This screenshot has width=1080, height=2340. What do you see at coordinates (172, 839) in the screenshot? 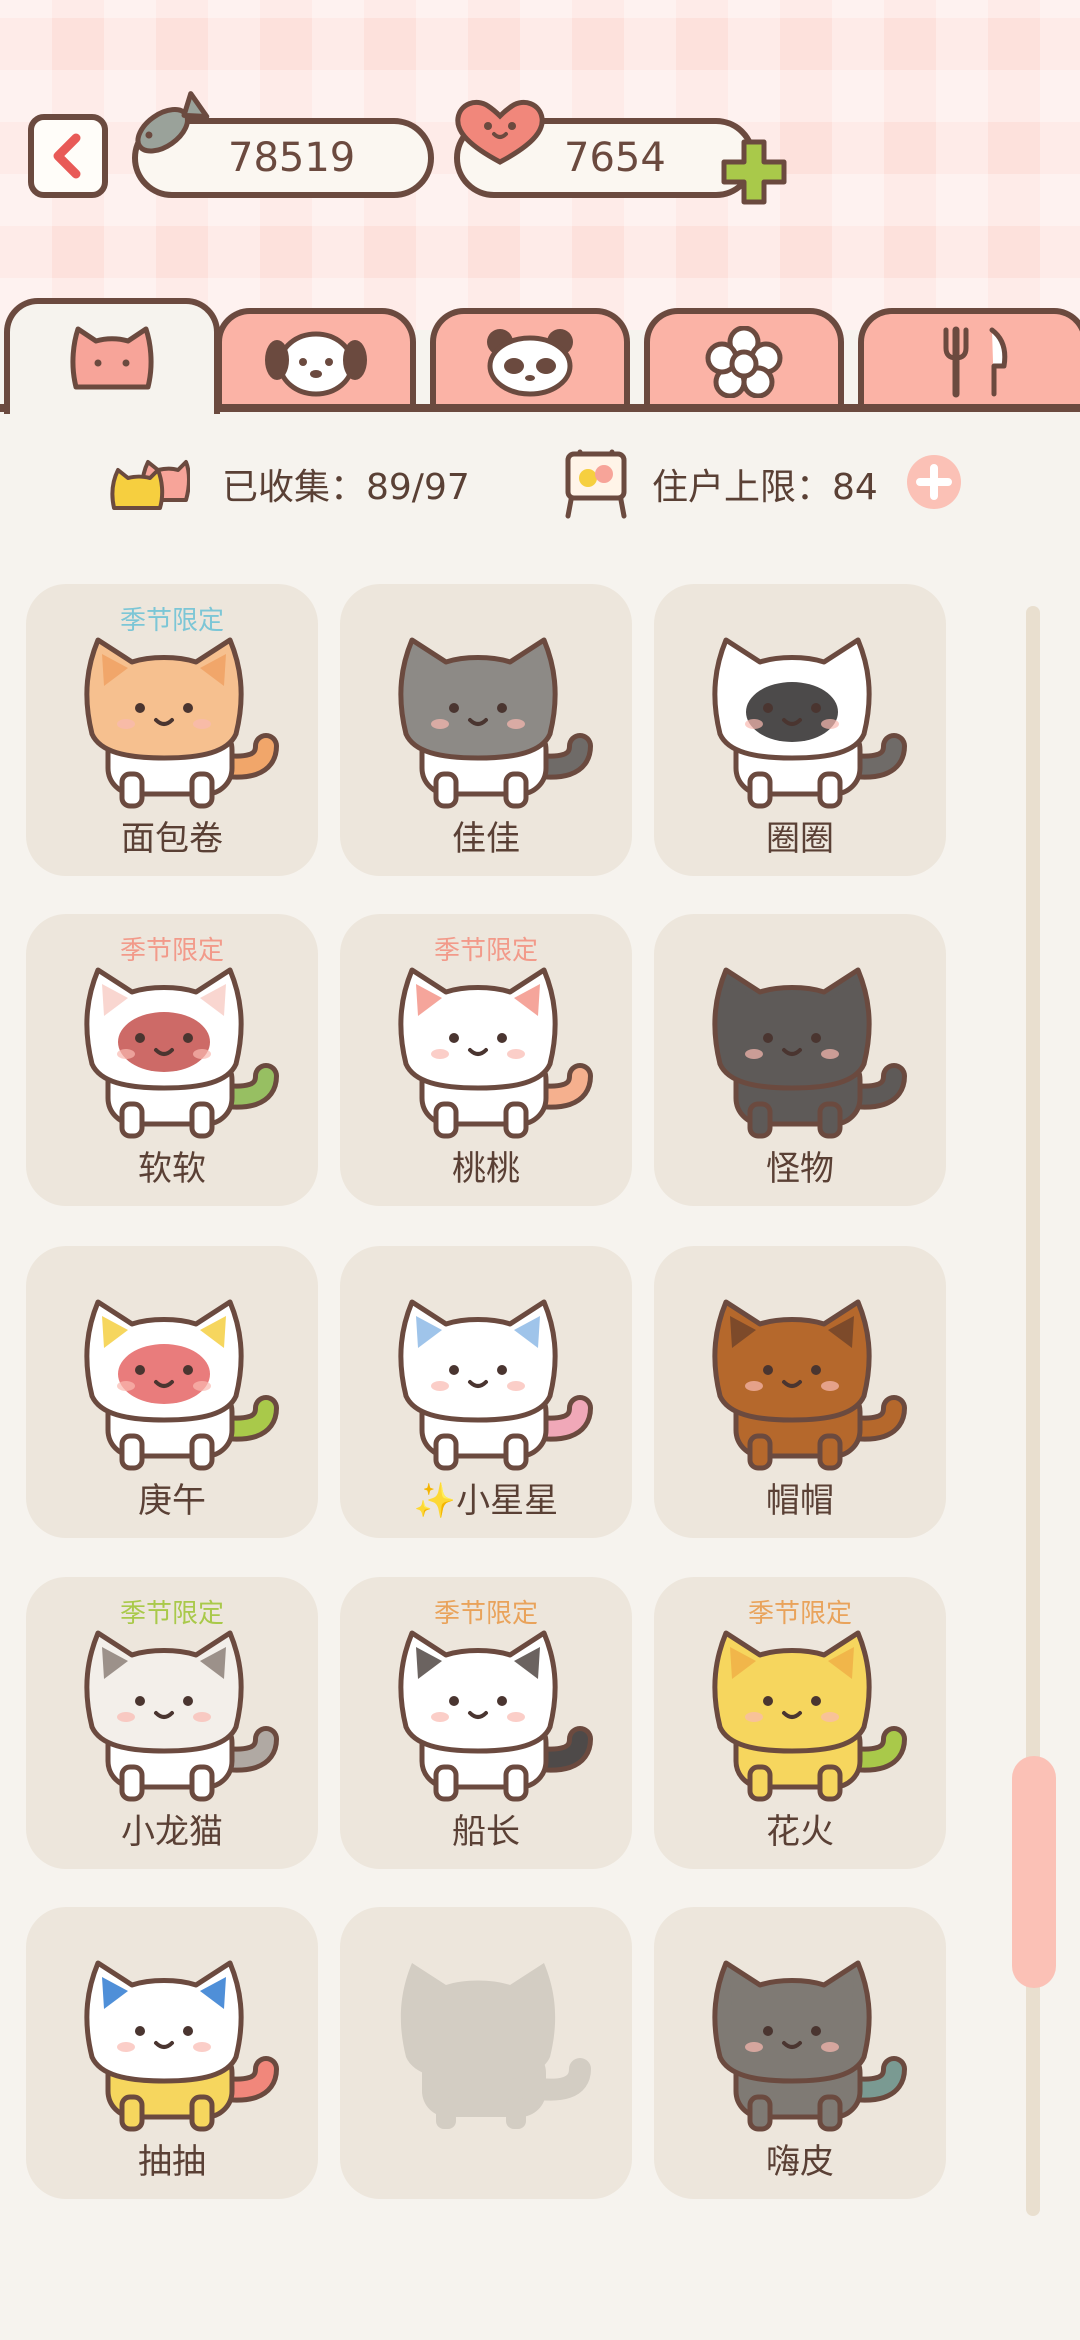
I see `cat-name: 面包卷` at bounding box center [172, 839].